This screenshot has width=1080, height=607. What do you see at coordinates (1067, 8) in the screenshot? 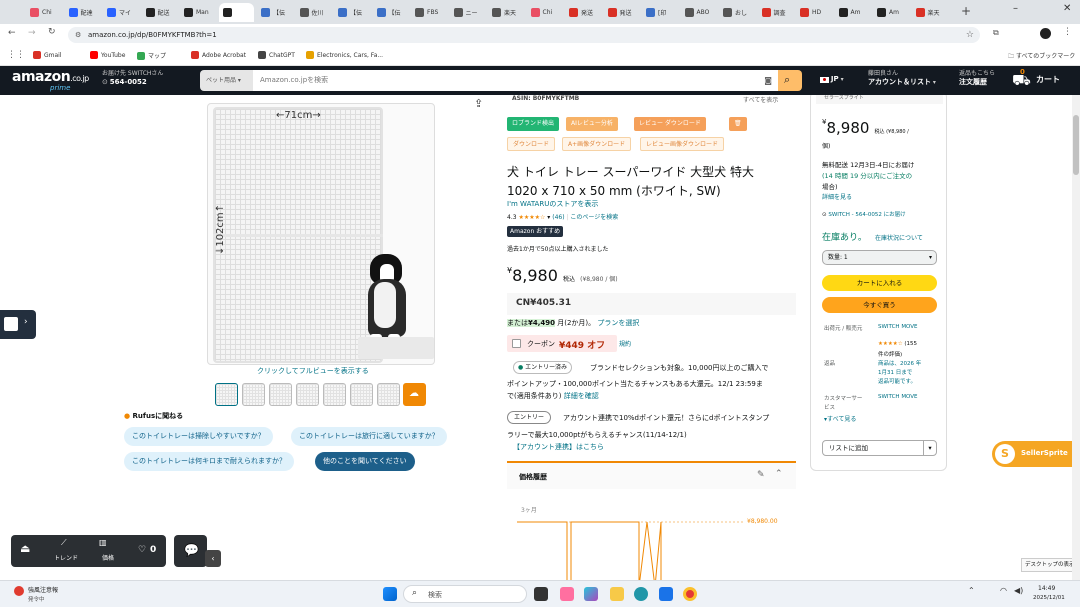
I see `close-window-icon: ✕` at bounding box center [1067, 8].